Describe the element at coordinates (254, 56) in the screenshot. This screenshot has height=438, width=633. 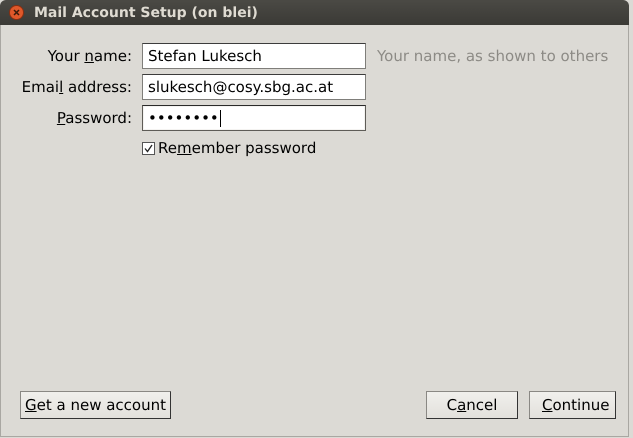
I see `input-field: Stefan Lukesch` at that location.